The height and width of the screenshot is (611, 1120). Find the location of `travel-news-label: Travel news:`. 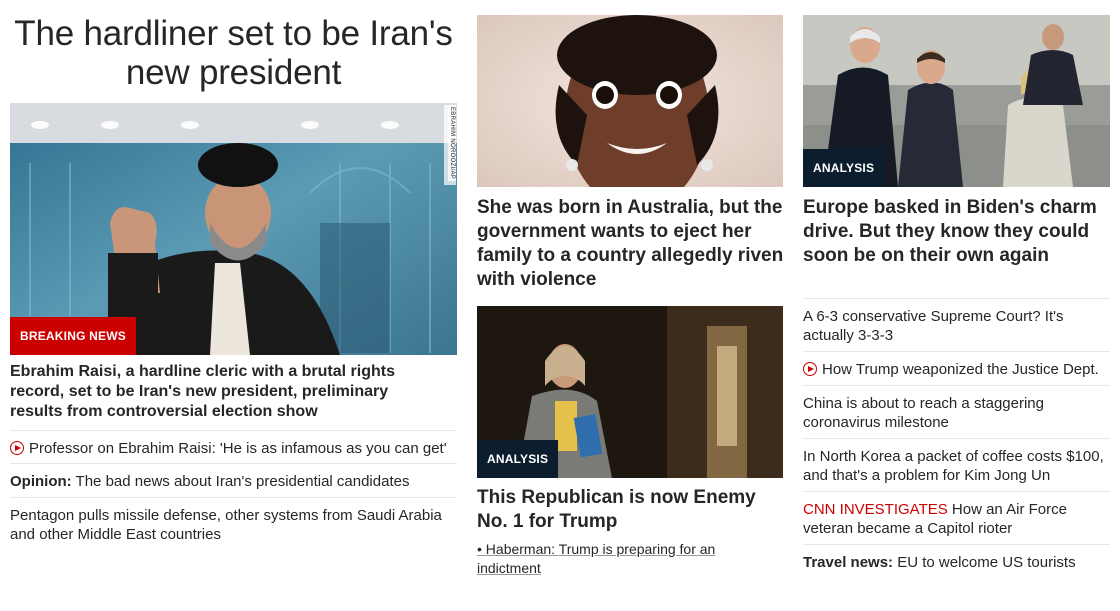

travel-news-label: Travel news: is located at coordinates (848, 562).